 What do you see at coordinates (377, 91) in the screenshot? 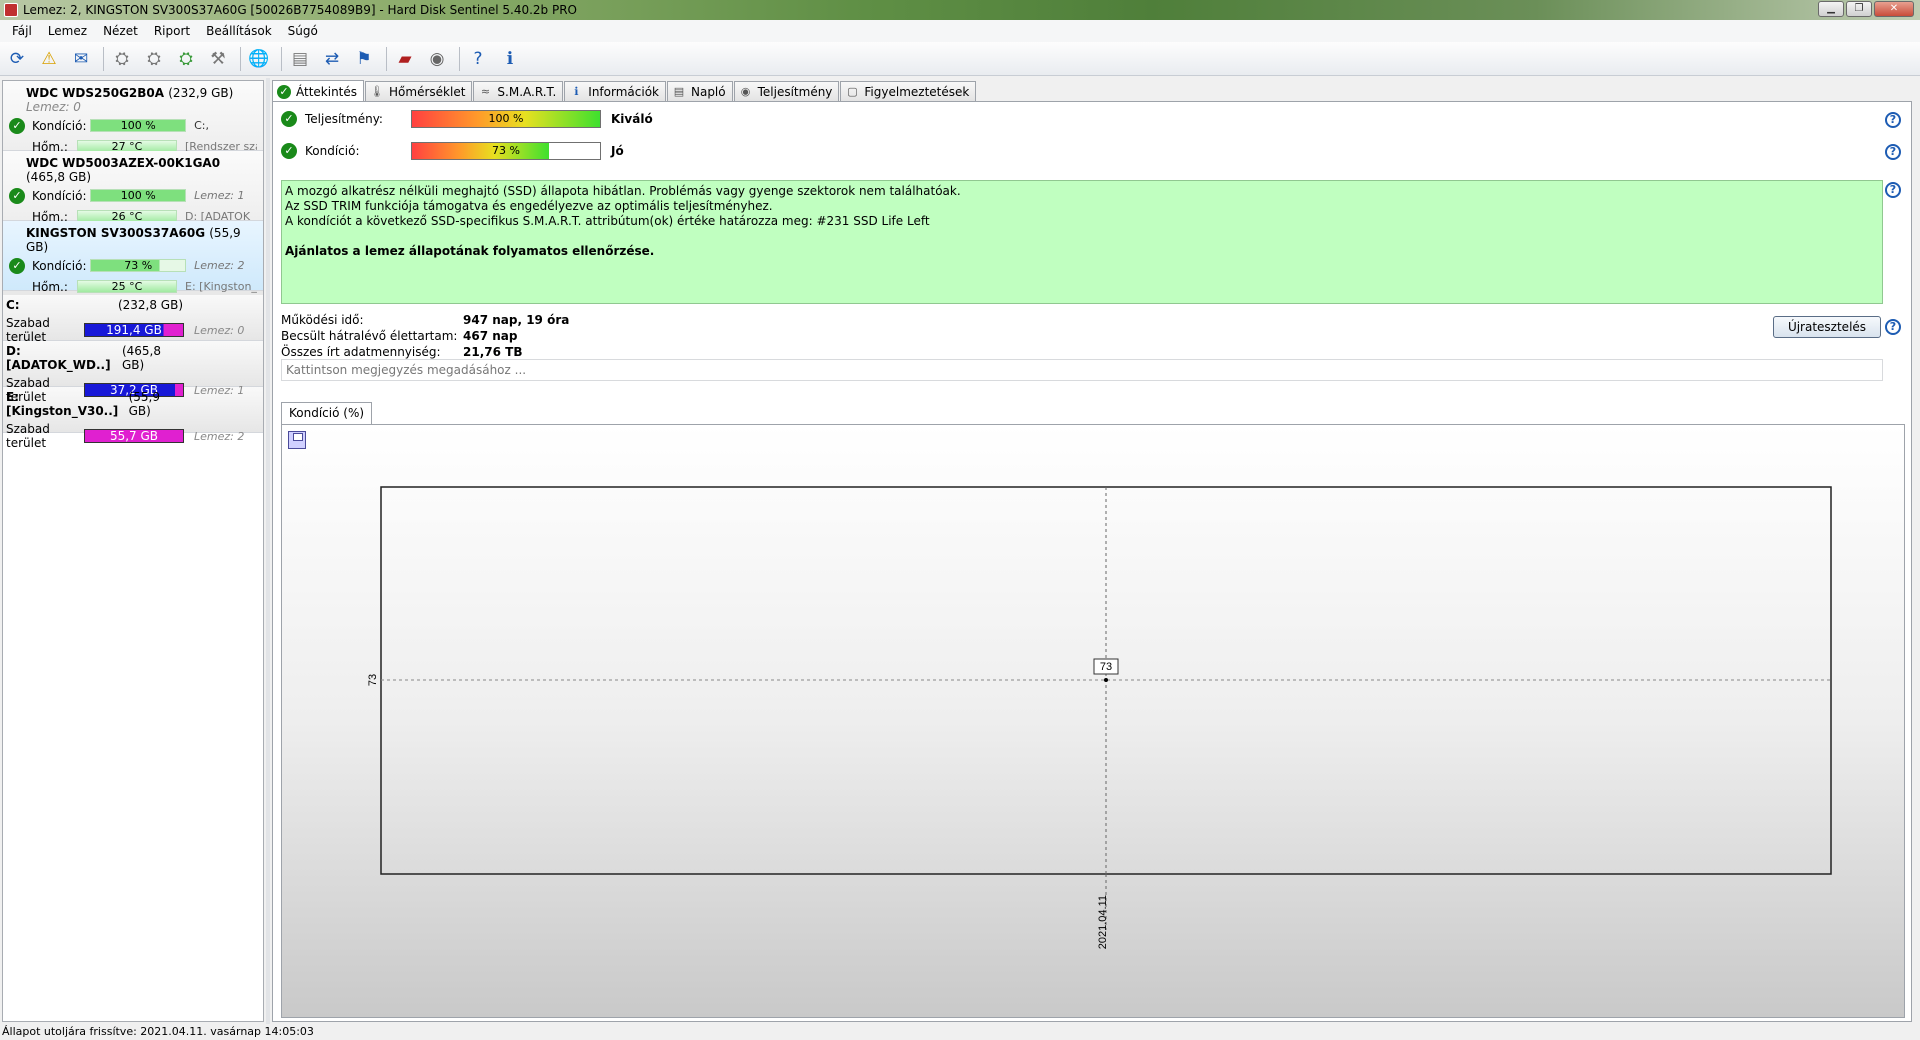
I see `thermometer-icon: 🌡` at bounding box center [377, 91].